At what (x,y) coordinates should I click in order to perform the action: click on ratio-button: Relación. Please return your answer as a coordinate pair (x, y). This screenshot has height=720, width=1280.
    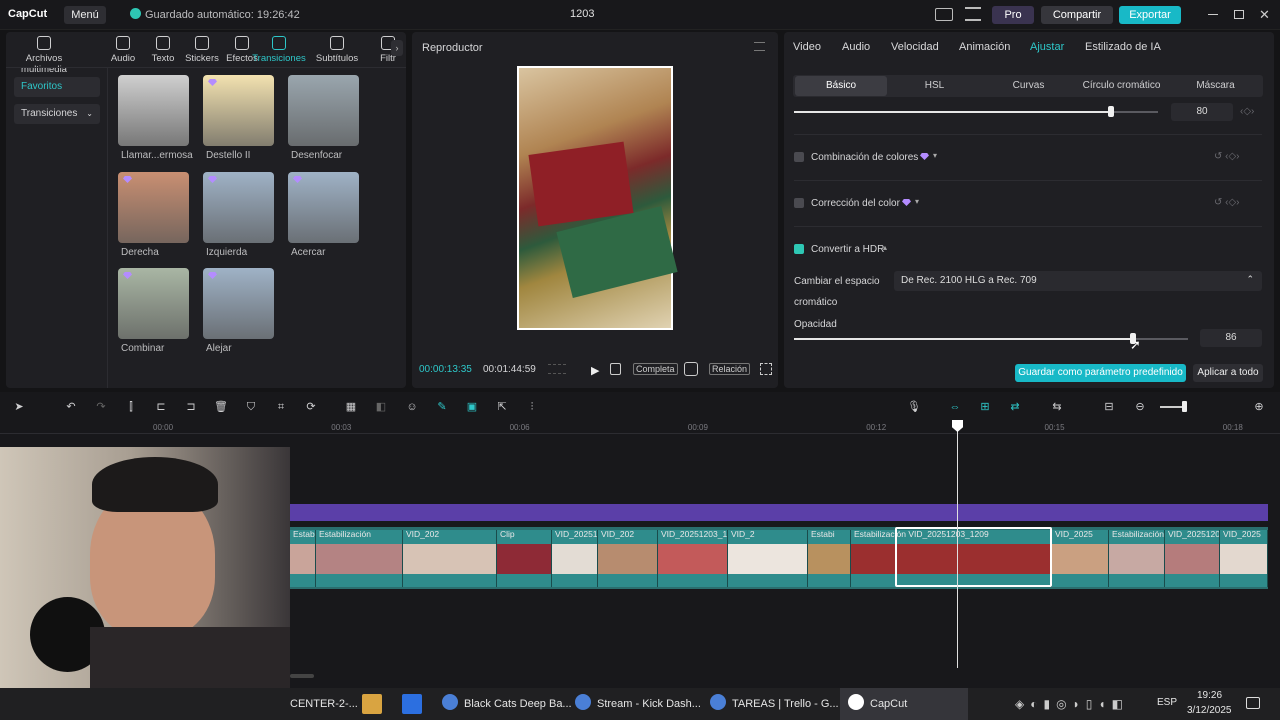
    Looking at the image, I should click on (730, 369).